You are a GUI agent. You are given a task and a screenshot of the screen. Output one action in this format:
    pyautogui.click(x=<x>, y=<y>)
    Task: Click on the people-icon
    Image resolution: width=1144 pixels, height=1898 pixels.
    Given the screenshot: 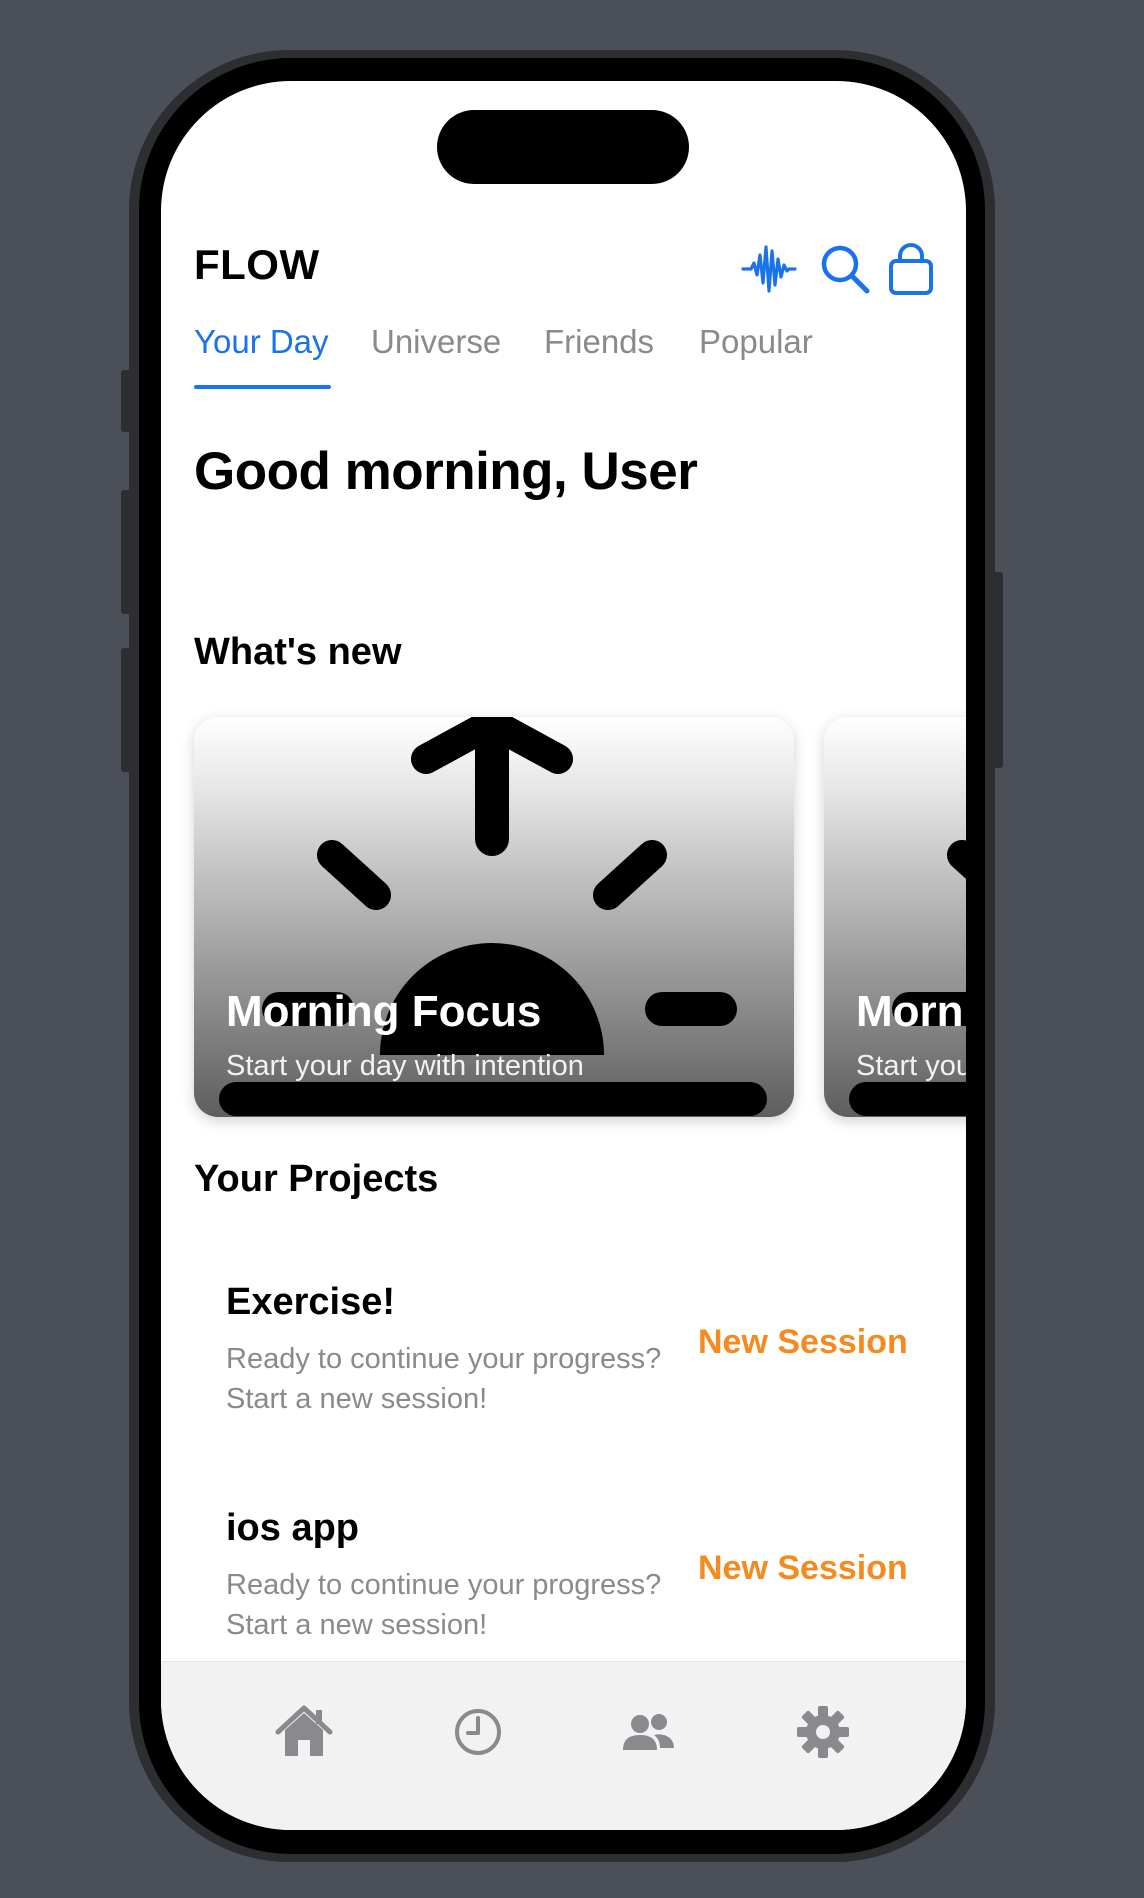 What is the action you would take?
    pyautogui.click(x=648, y=1732)
    